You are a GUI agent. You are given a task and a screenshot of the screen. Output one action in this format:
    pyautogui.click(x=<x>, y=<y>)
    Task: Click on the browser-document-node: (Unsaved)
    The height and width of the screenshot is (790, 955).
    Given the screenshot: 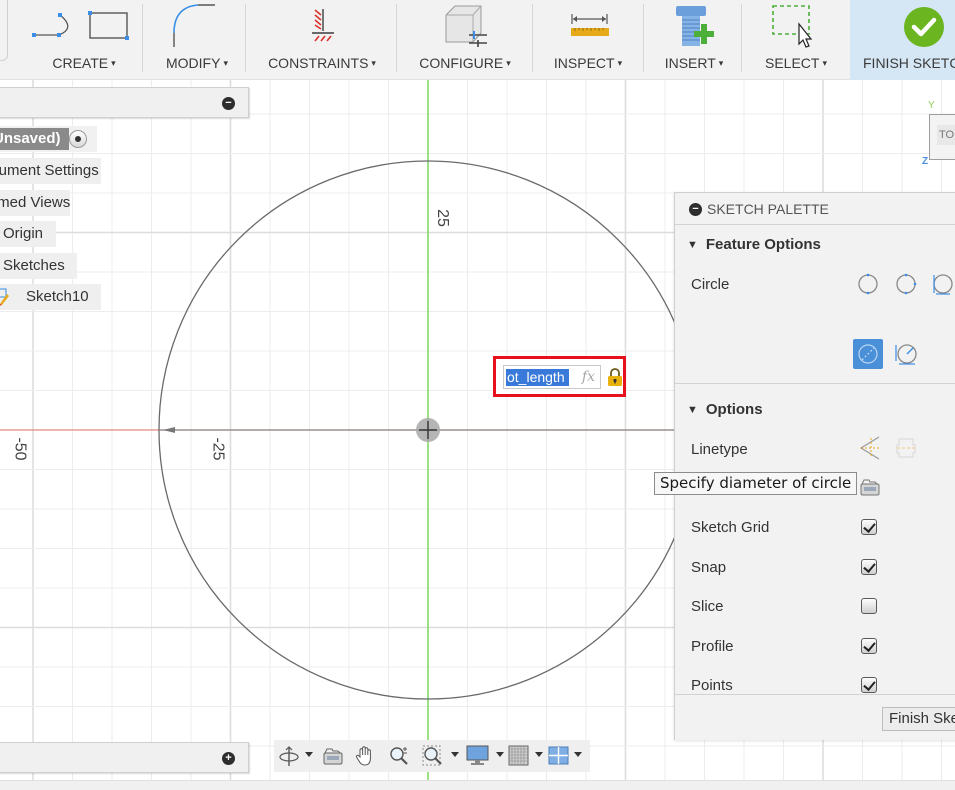 What is the action you would take?
    pyautogui.click(x=48, y=139)
    